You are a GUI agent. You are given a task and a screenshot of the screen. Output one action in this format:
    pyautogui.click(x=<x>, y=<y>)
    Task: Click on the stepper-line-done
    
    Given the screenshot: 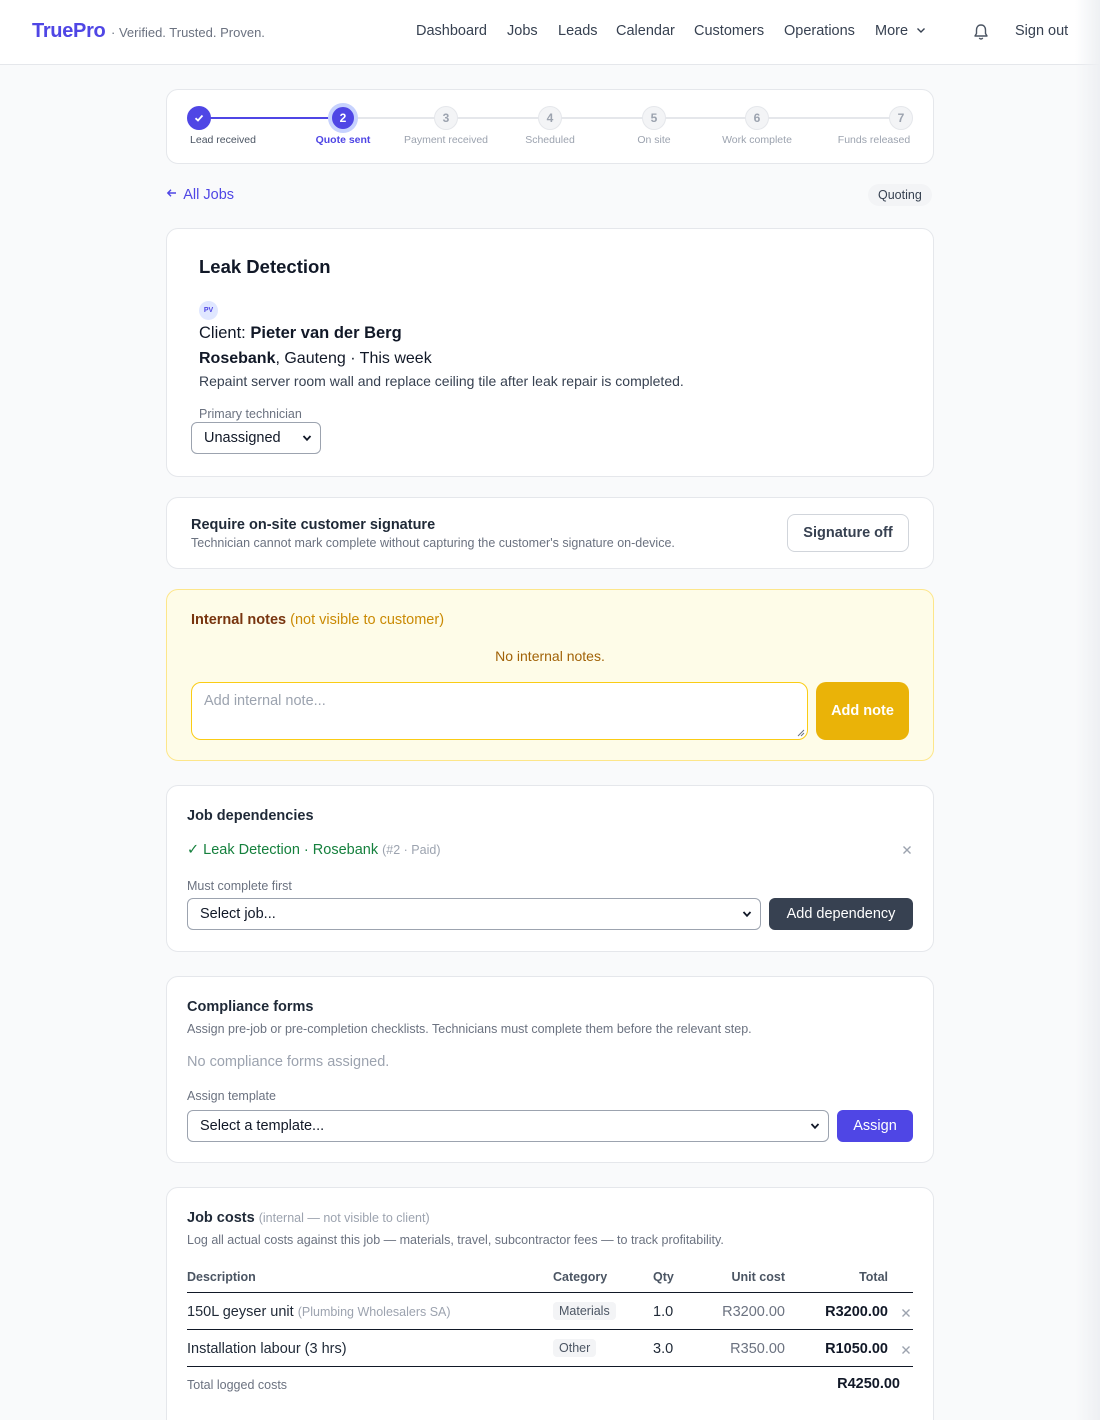 What is the action you would take?
    pyautogui.click(x=271, y=118)
    